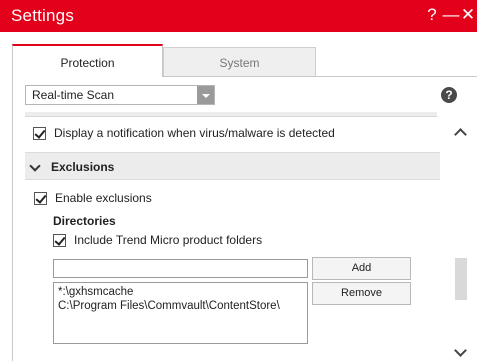 This screenshot has height=361, width=477. Describe the element at coordinates (451, 15) in the screenshot. I see `minimize-button: —` at that location.